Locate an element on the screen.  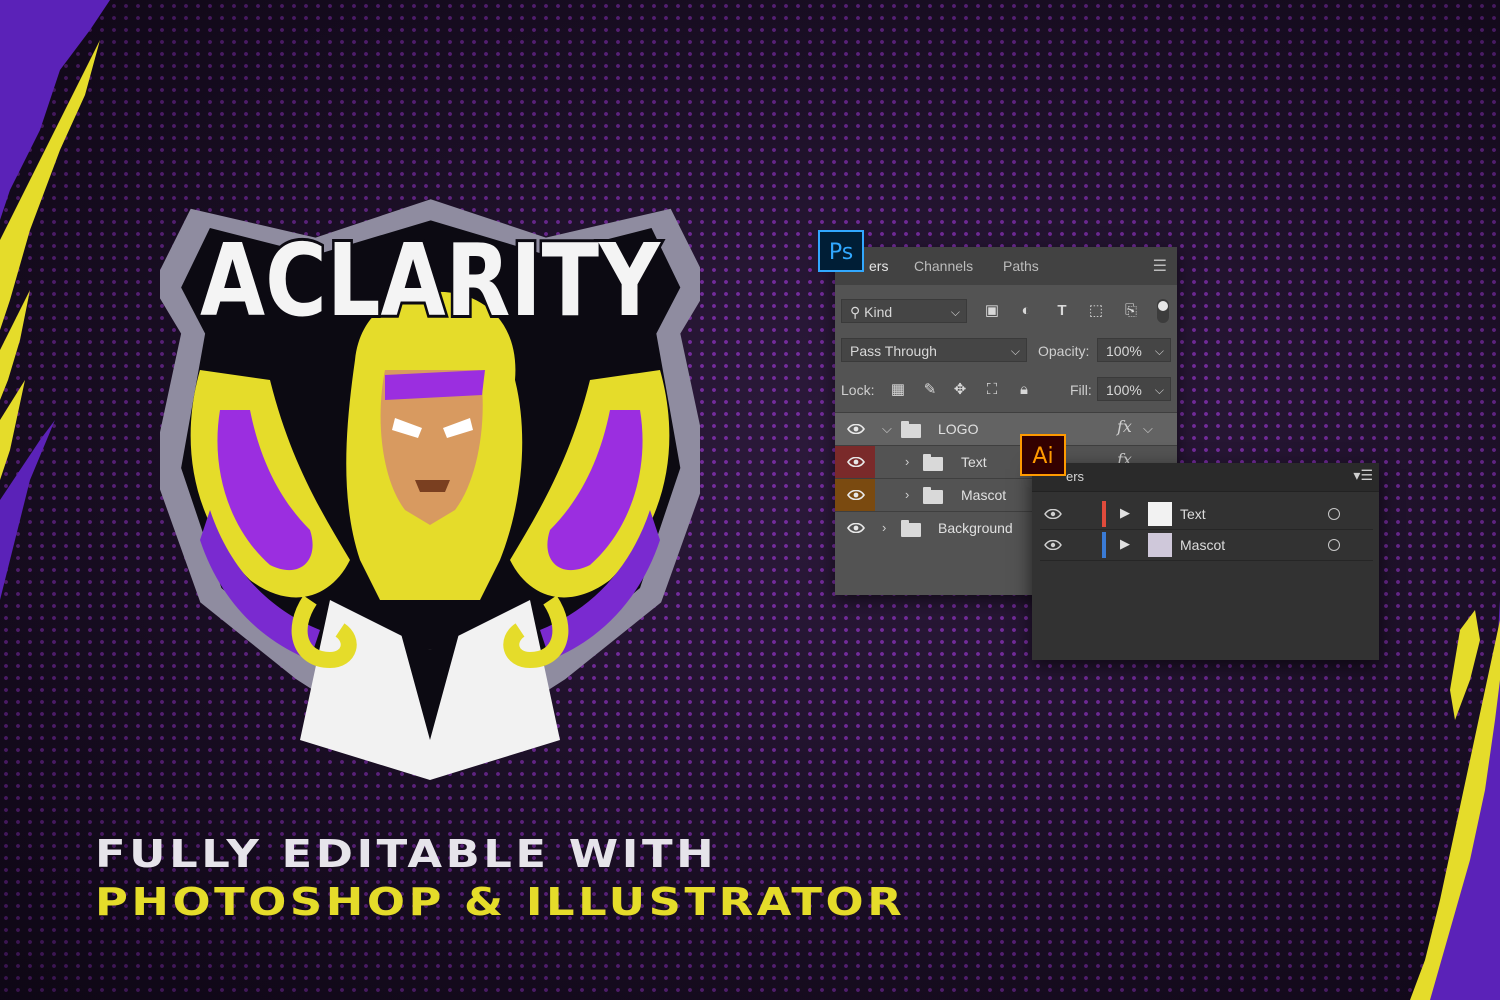
filter-toggle is located at coordinates (1163, 311).